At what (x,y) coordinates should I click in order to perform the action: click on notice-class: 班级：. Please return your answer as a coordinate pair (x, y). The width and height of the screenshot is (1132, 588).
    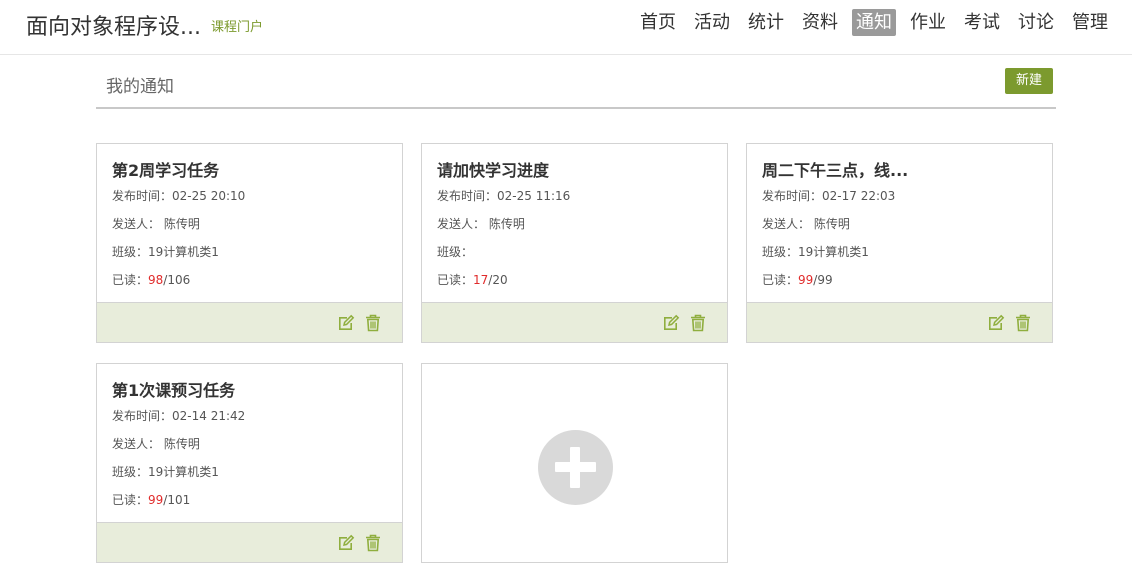
    Looking at the image, I should click on (455, 251).